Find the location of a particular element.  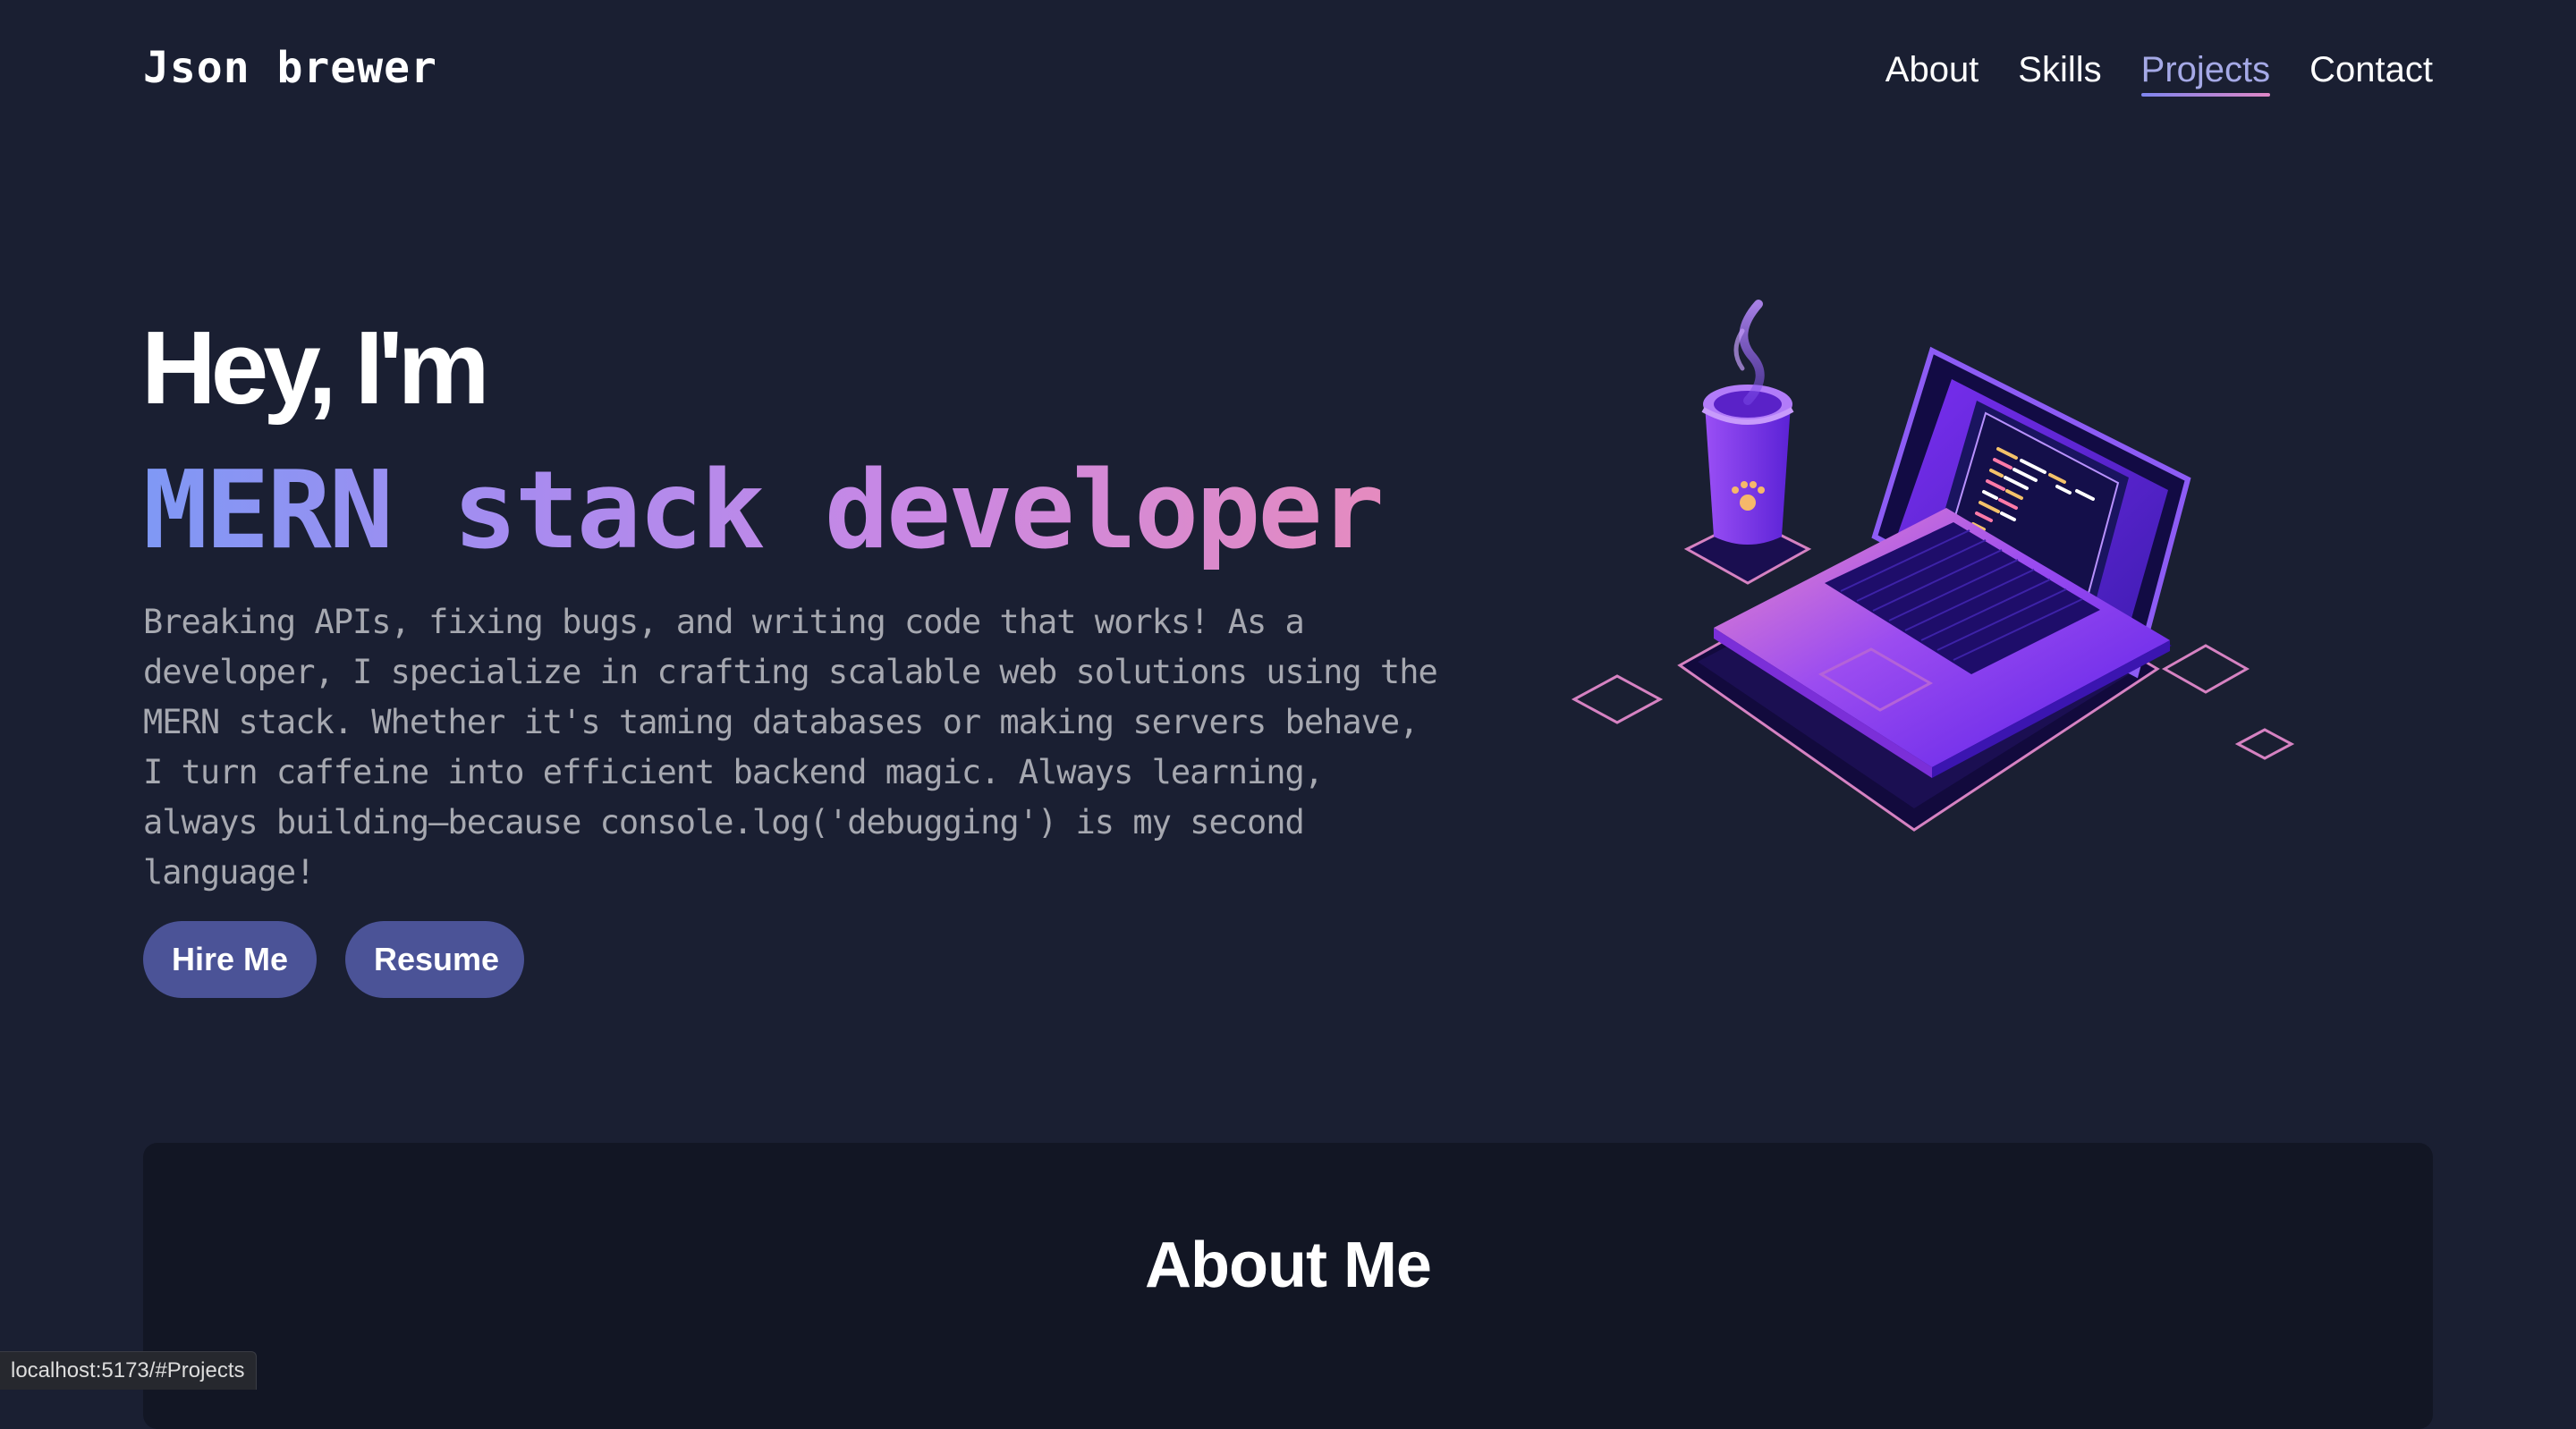

site-logo: Json brewer is located at coordinates (290, 68).